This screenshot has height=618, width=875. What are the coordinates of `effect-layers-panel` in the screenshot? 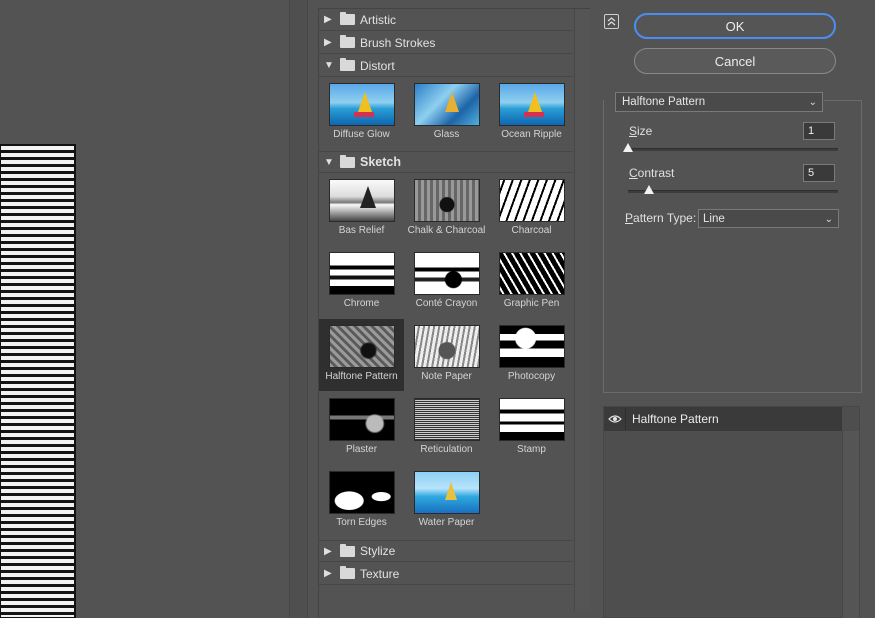 It's located at (731, 512).